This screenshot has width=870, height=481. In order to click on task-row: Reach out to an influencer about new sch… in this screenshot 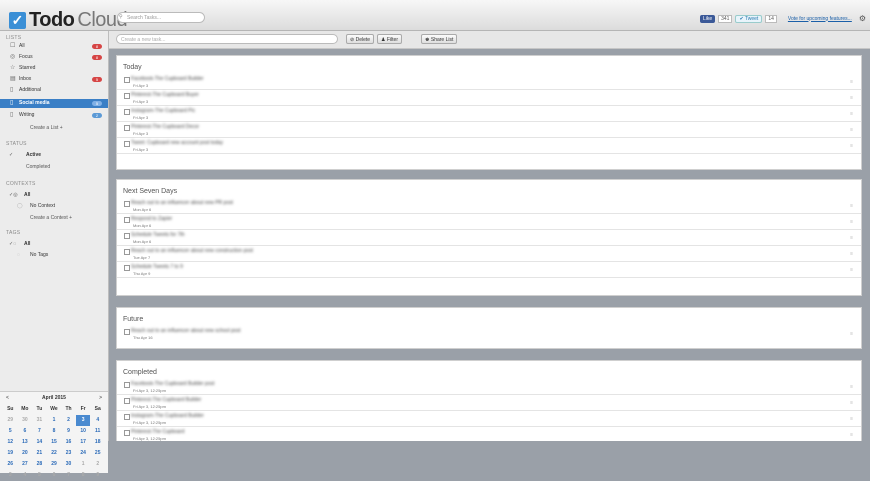, I will do `click(489, 334)`.